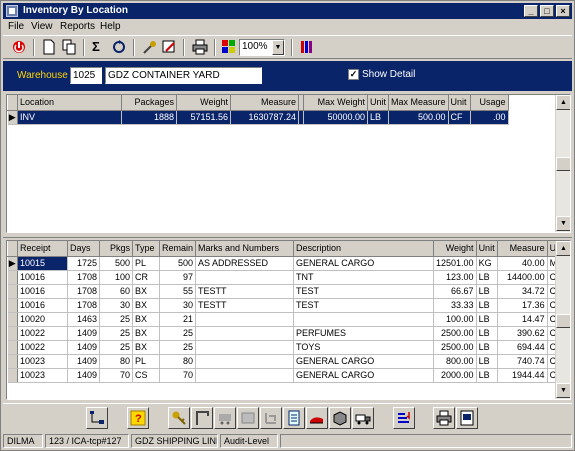 Image resolution: width=575 pixels, height=451 pixels. I want to click on exit-icon, so click(19, 47).